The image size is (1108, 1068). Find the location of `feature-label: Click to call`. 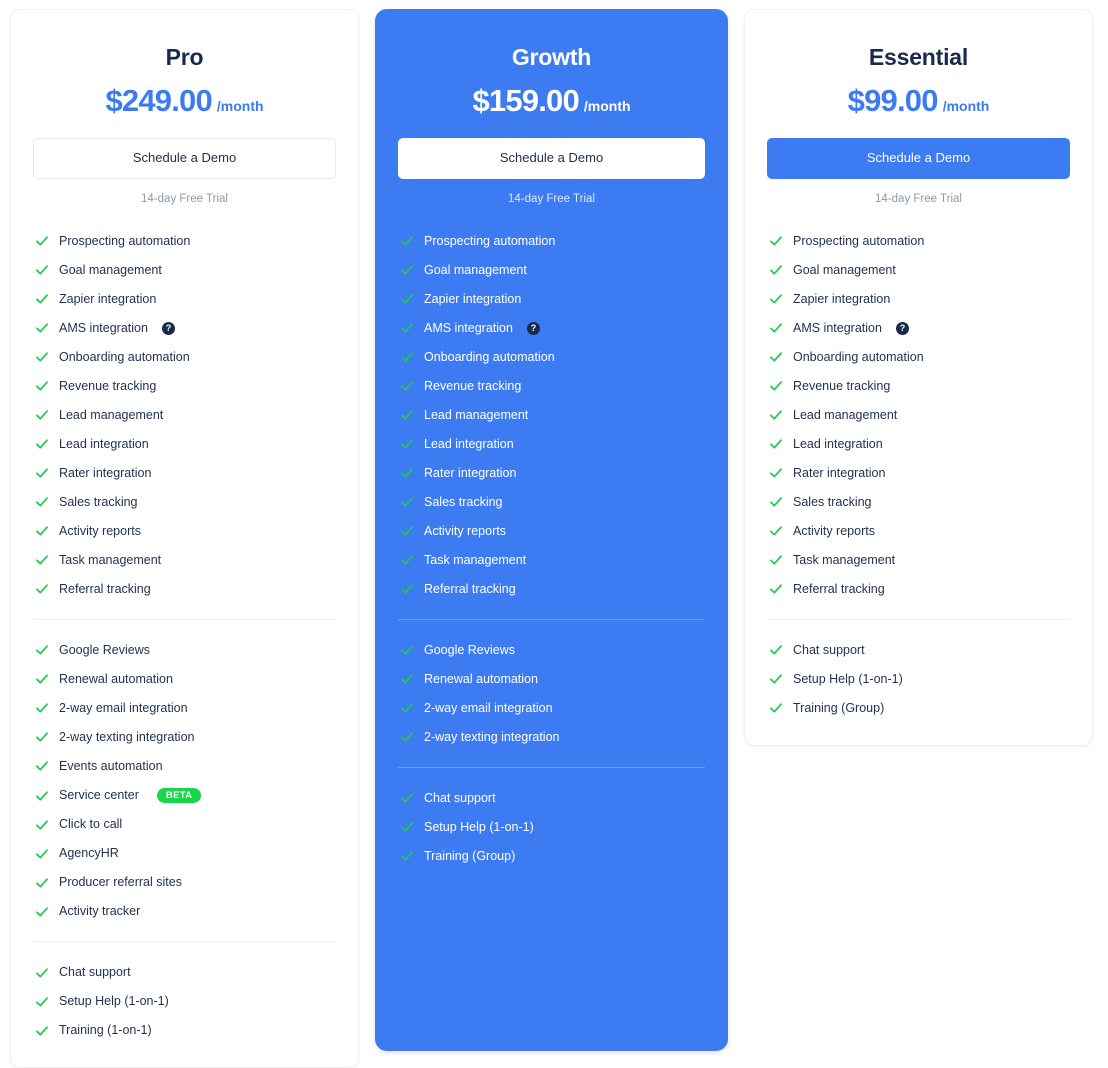

feature-label: Click to call is located at coordinates (91, 824).